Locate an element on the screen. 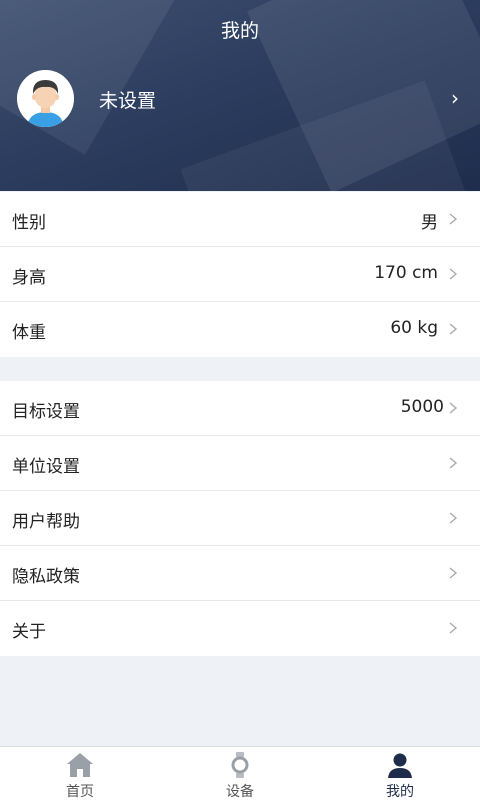 The height and width of the screenshot is (800, 480). row-value: 5000 is located at coordinates (422, 407).